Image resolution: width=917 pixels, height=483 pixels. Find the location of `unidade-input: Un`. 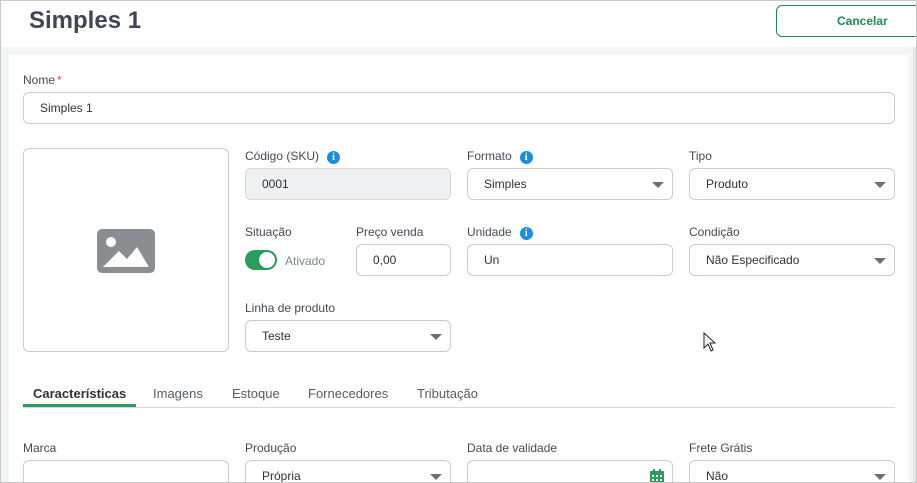

unidade-input: Un is located at coordinates (570, 260).